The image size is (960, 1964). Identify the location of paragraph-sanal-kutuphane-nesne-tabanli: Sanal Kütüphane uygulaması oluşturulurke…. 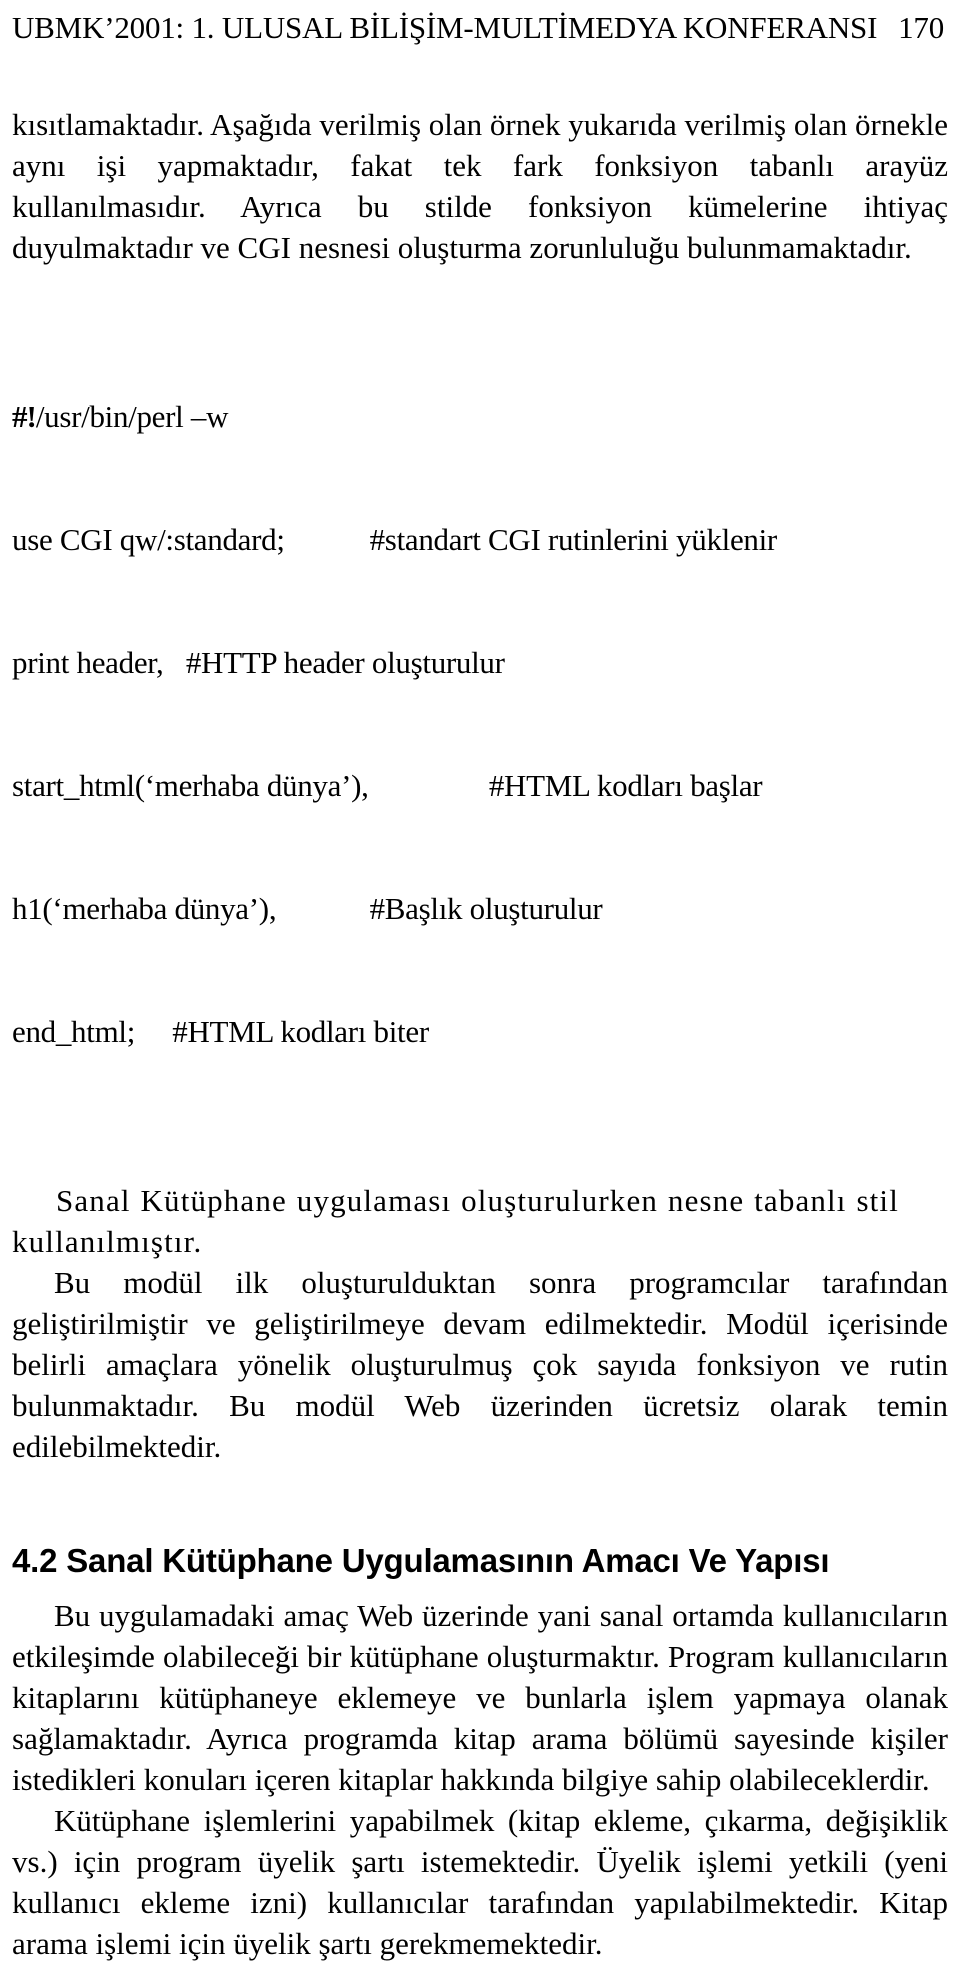
(455, 1221).